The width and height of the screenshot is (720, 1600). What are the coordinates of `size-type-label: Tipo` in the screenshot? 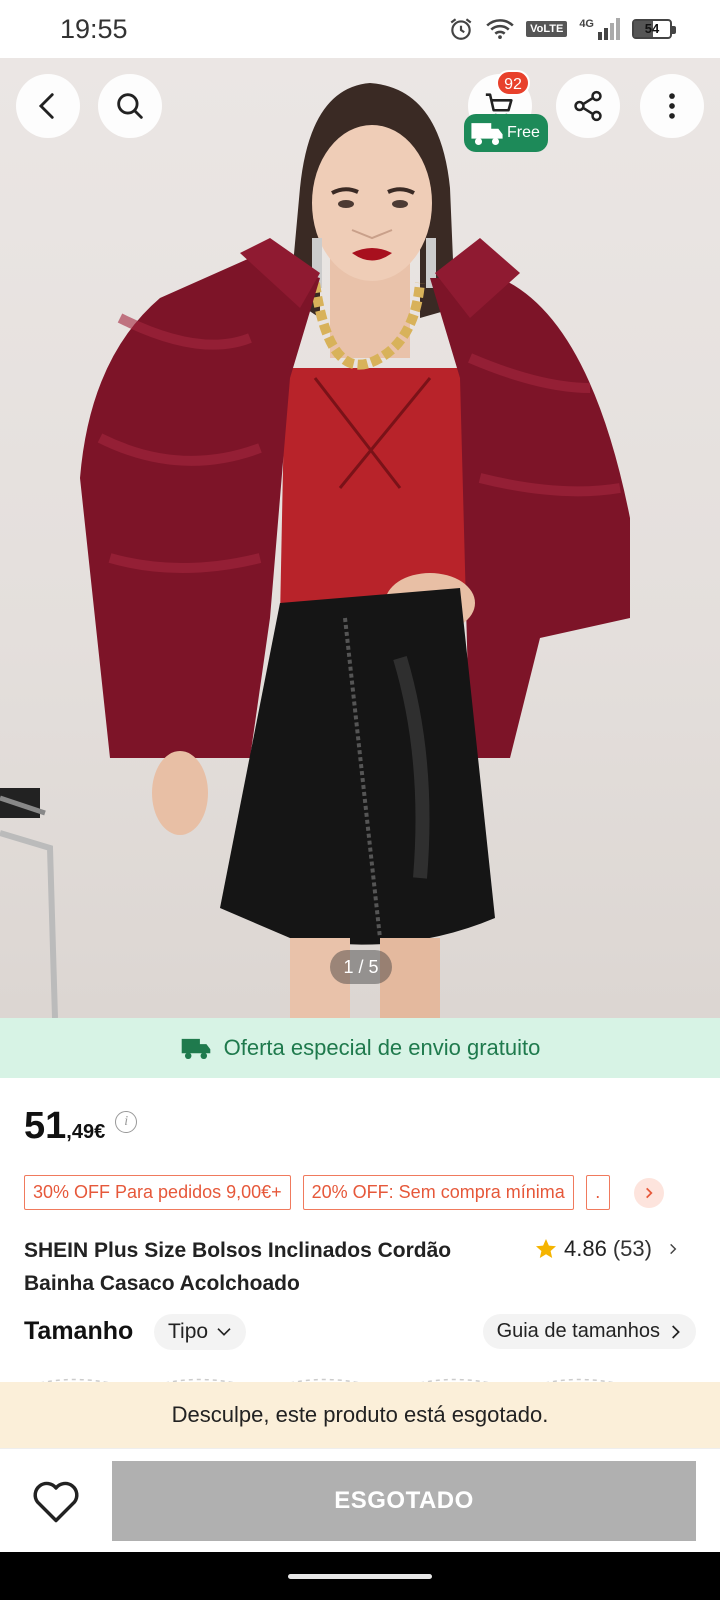 It's located at (188, 1331).